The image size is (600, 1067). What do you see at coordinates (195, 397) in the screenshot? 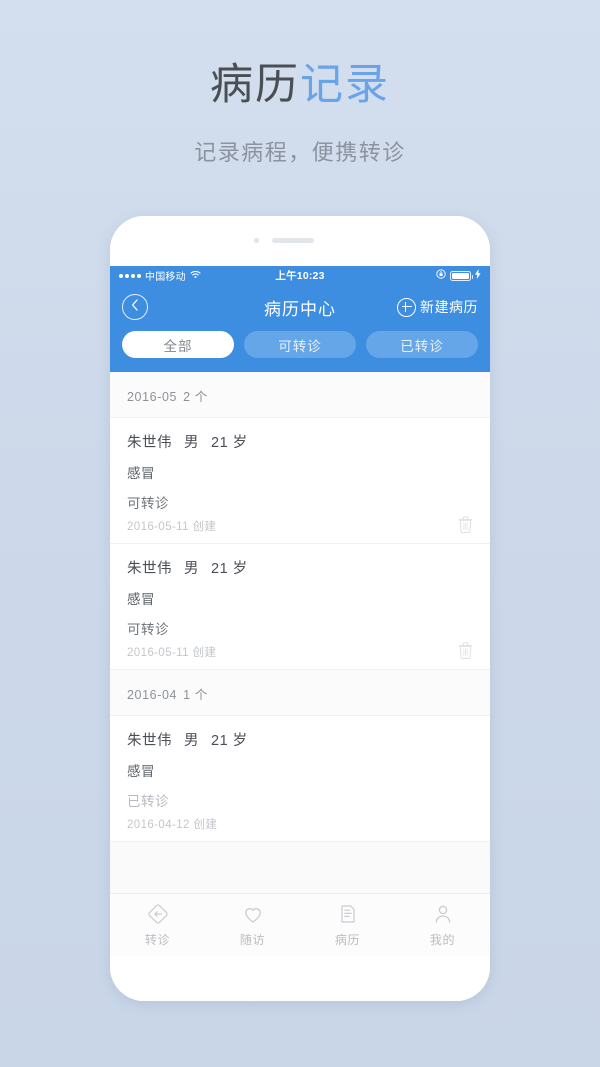
I see `section-count: 2 个` at bounding box center [195, 397].